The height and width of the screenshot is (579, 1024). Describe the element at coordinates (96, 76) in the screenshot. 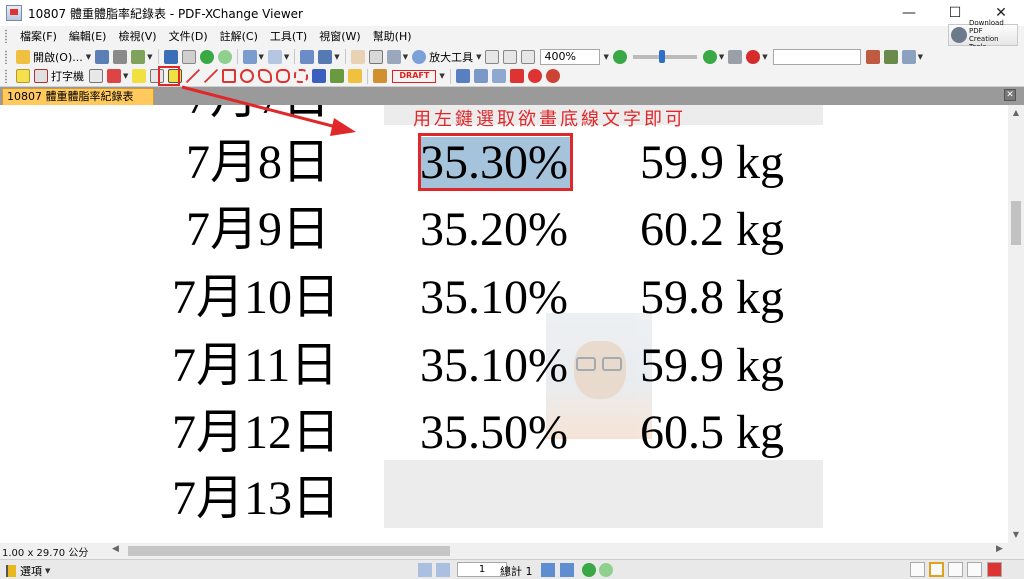

I see `textbox-icon` at that location.